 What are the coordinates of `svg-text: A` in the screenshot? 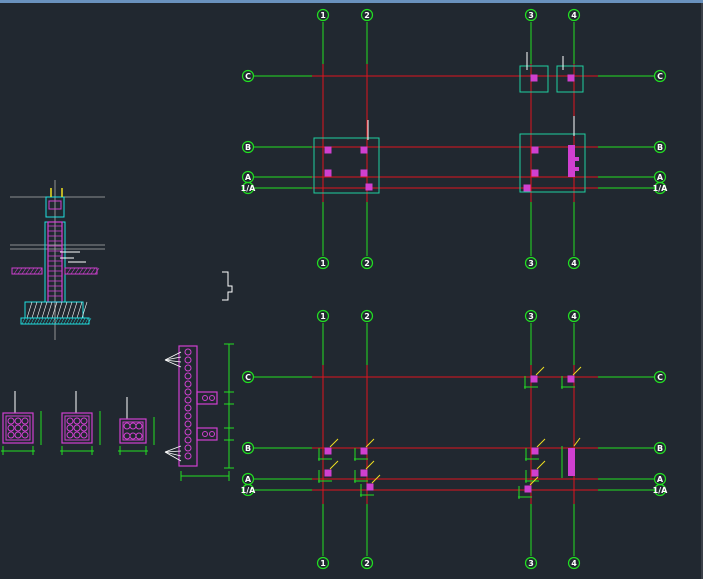 It's located at (248, 479).